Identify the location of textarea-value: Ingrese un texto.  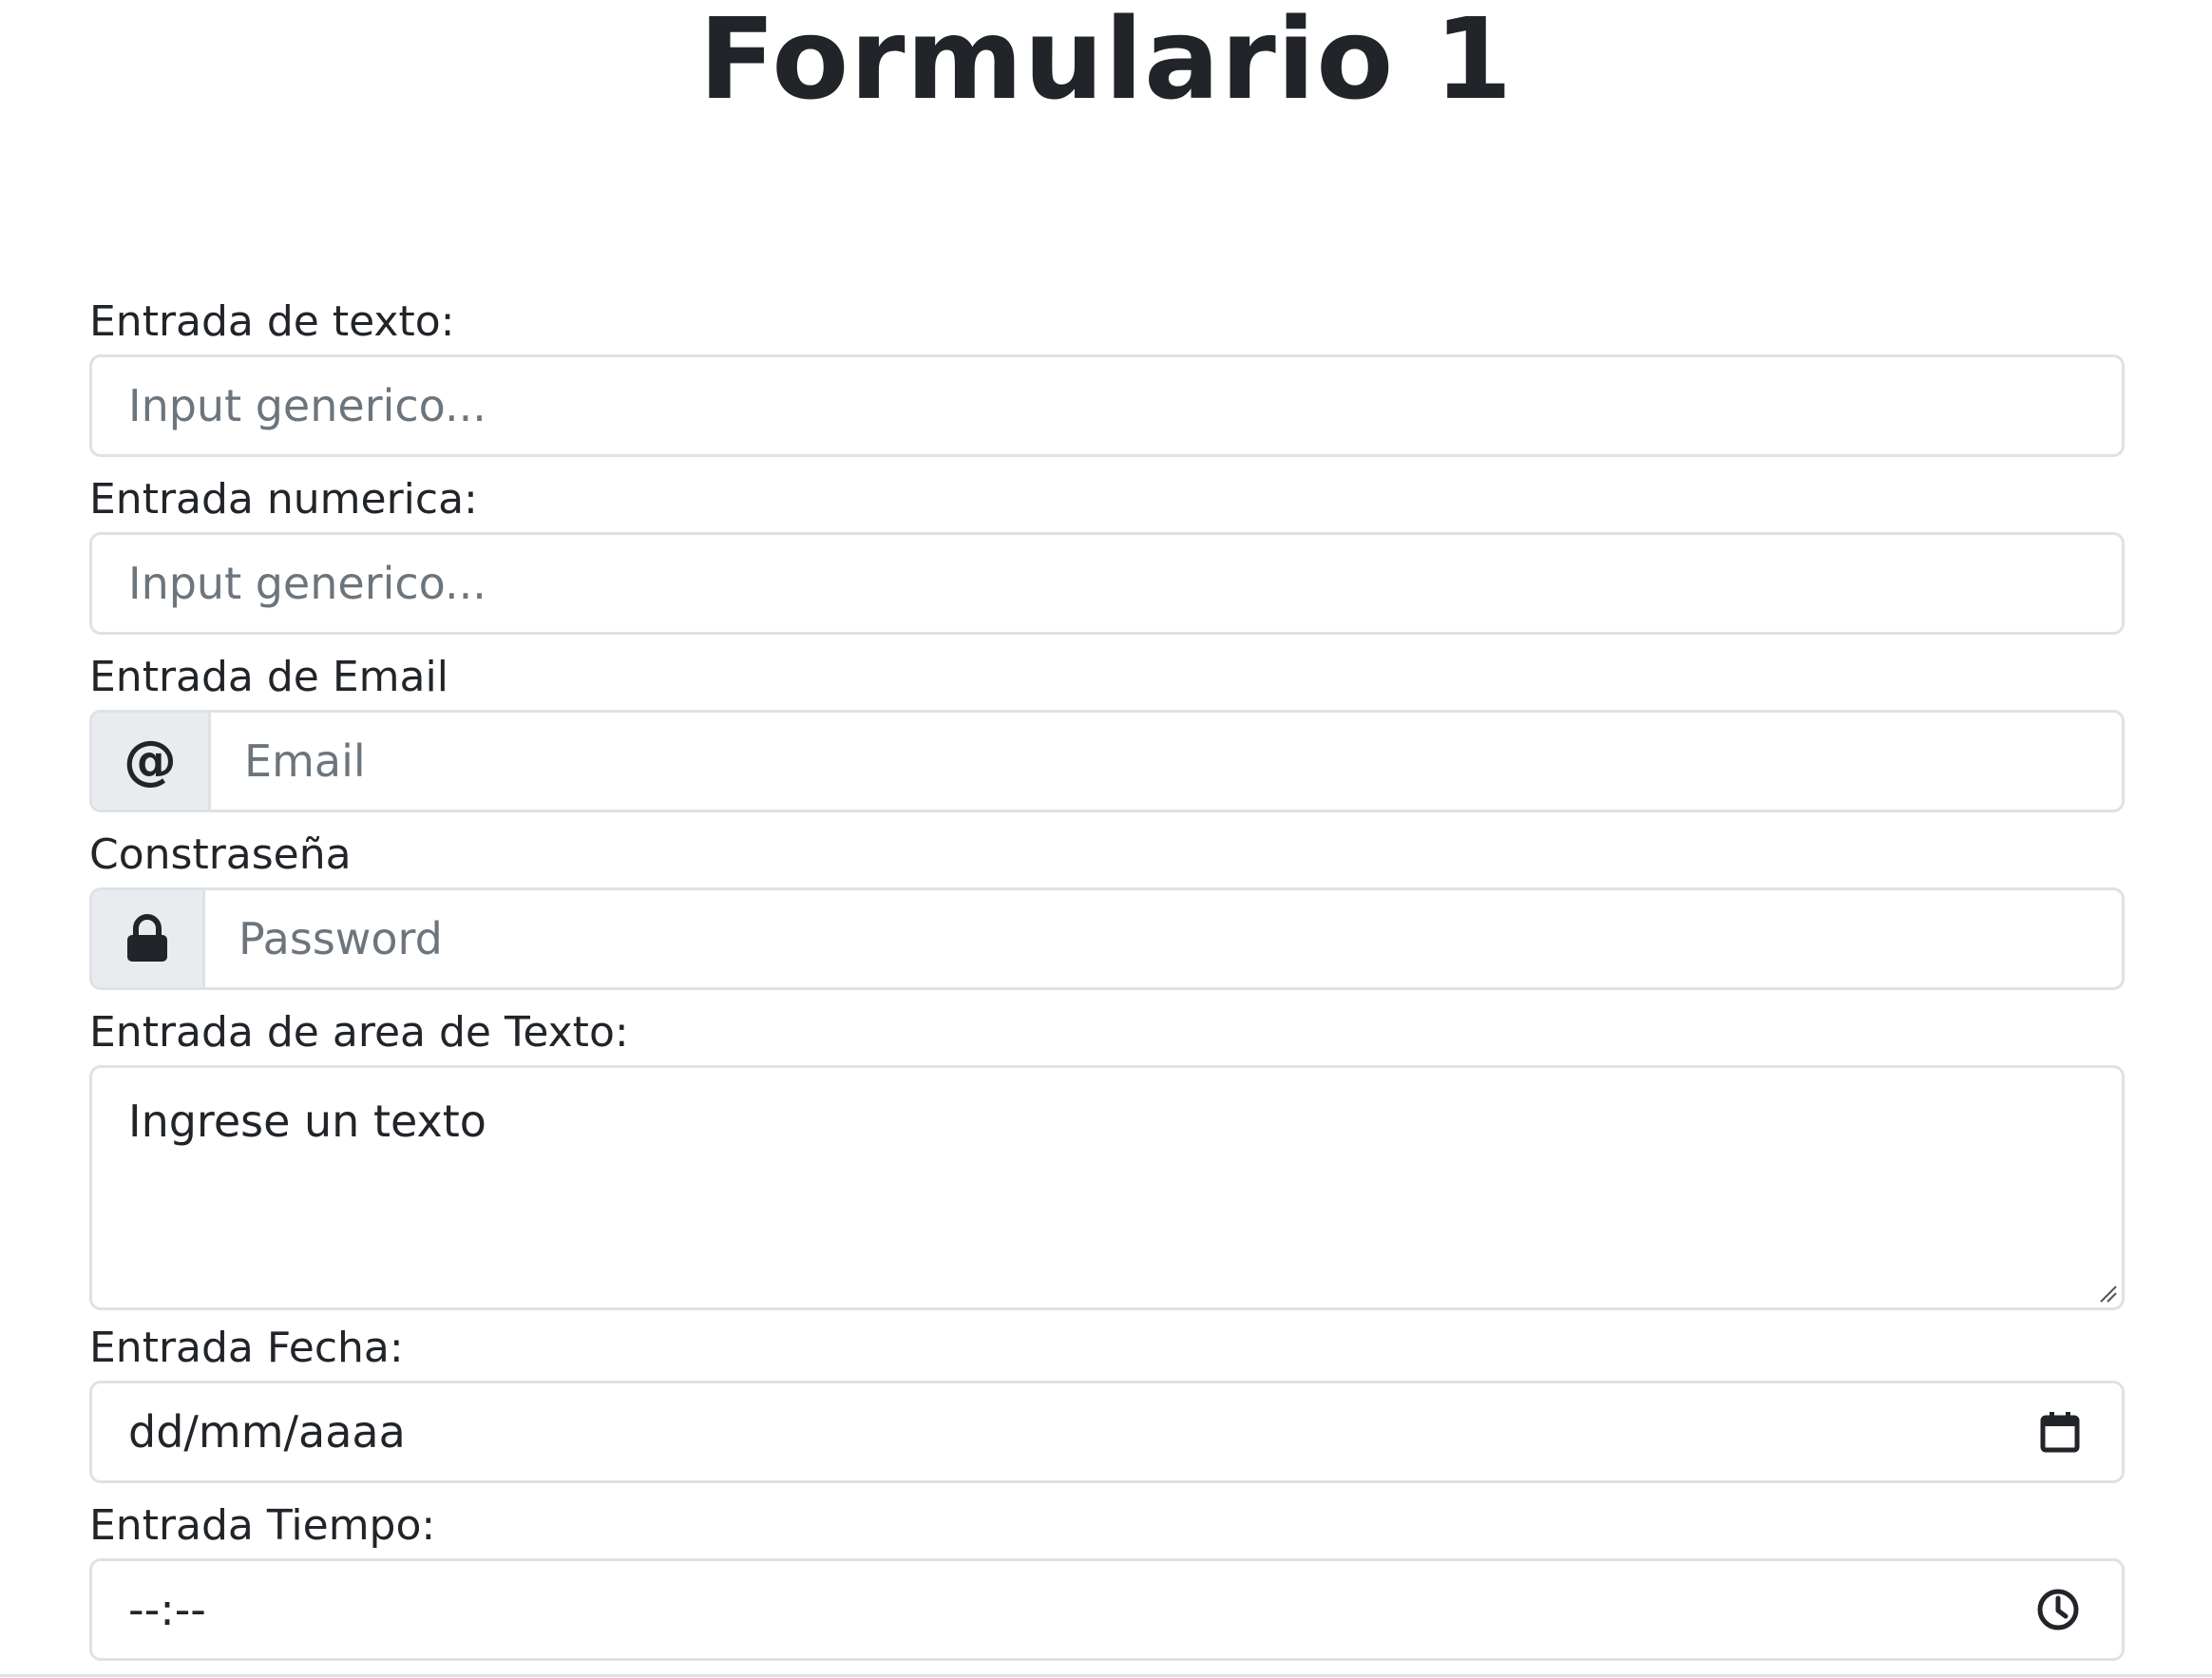
(307, 1121).